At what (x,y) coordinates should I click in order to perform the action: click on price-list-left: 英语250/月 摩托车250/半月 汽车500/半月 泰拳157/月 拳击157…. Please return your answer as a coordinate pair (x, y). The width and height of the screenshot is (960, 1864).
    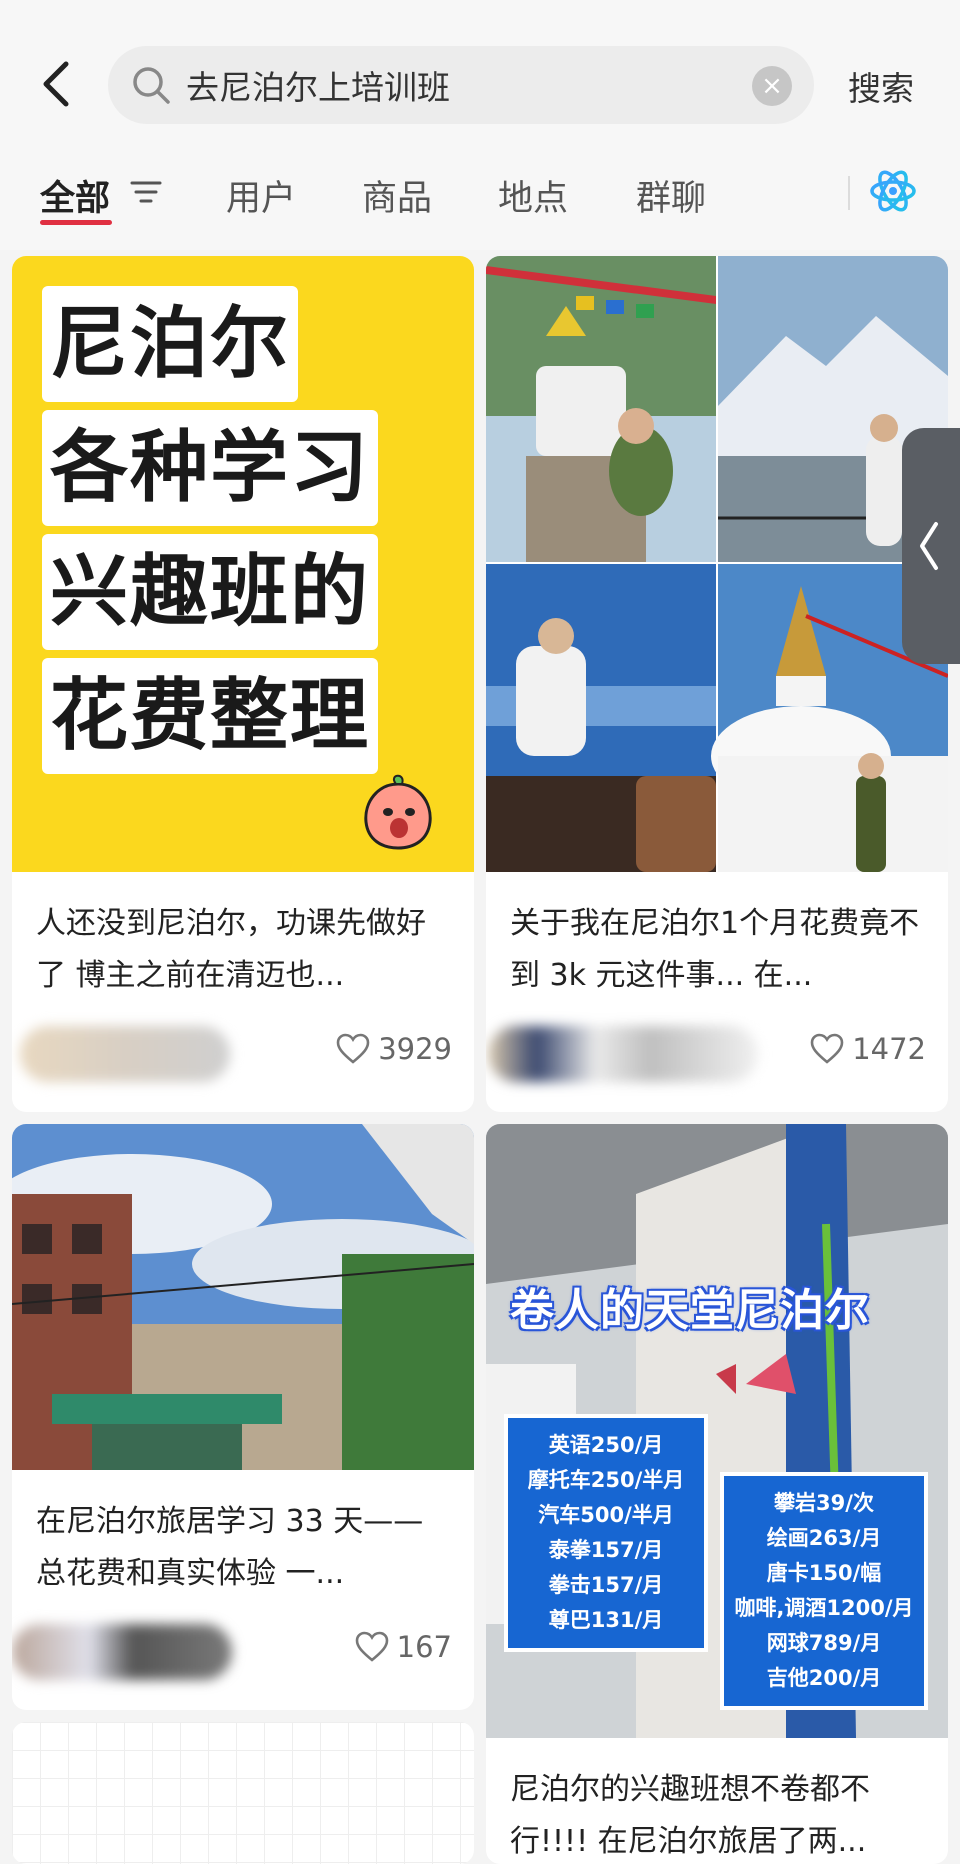
    Looking at the image, I should click on (606, 1533).